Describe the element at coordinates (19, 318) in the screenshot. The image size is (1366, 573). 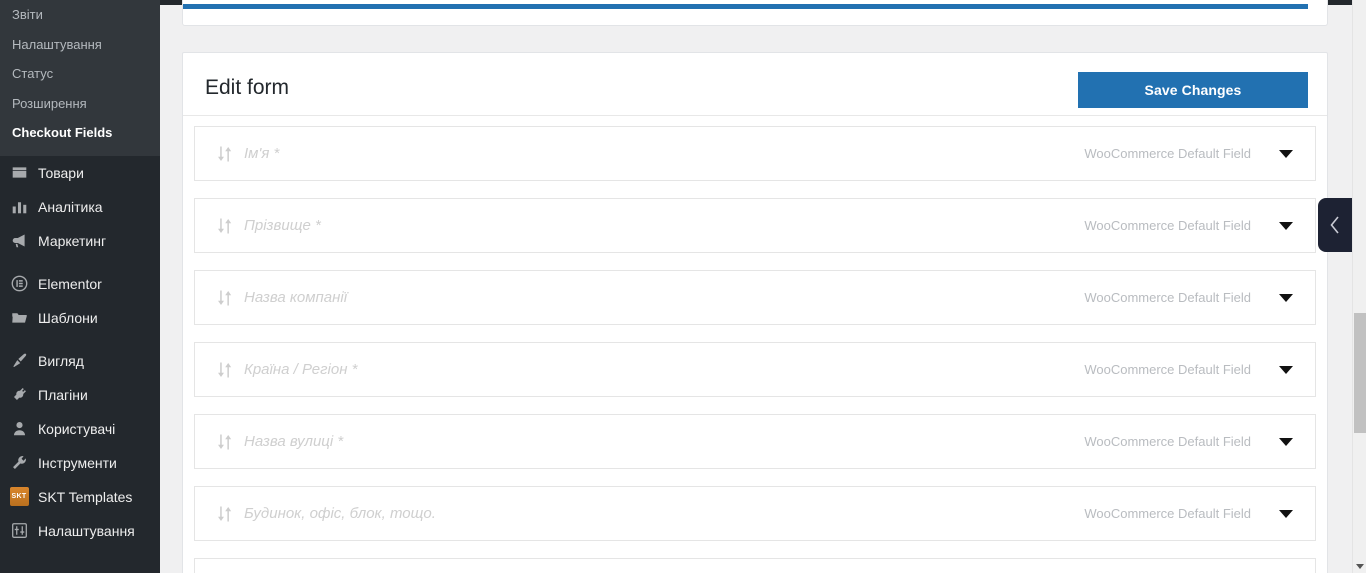
I see `folder-icon` at that location.